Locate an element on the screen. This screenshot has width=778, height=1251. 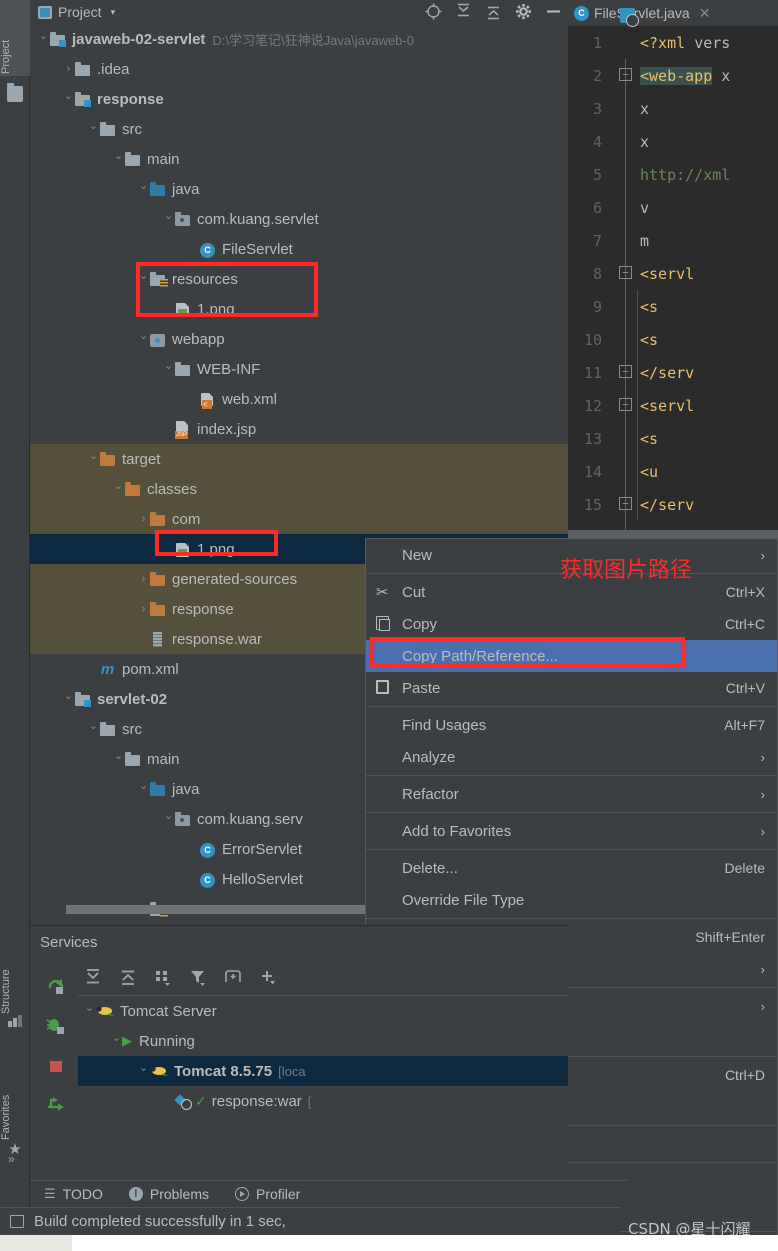
editor-line: 4x is located at coordinates (673, 141).